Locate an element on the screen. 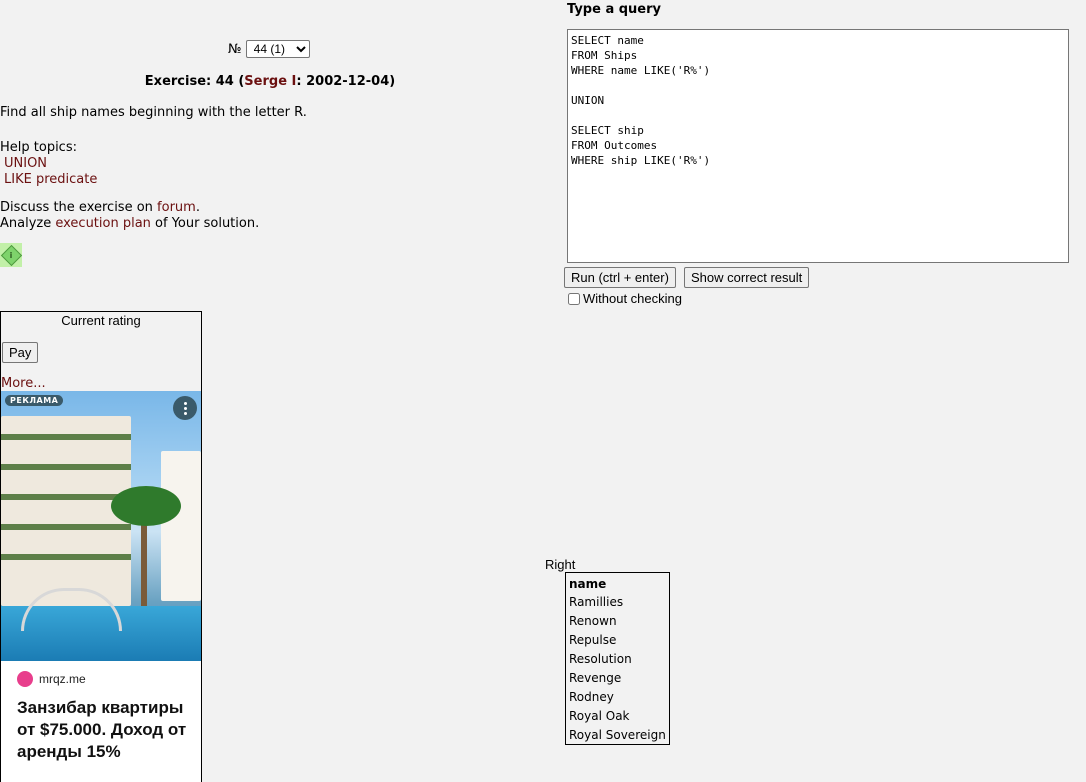 The image size is (1086, 782). rating-title: Current rating is located at coordinates (101, 320).